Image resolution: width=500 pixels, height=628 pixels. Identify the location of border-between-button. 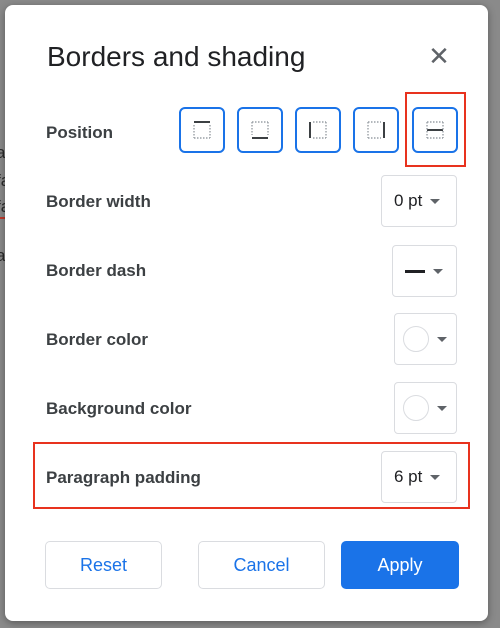
(435, 130).